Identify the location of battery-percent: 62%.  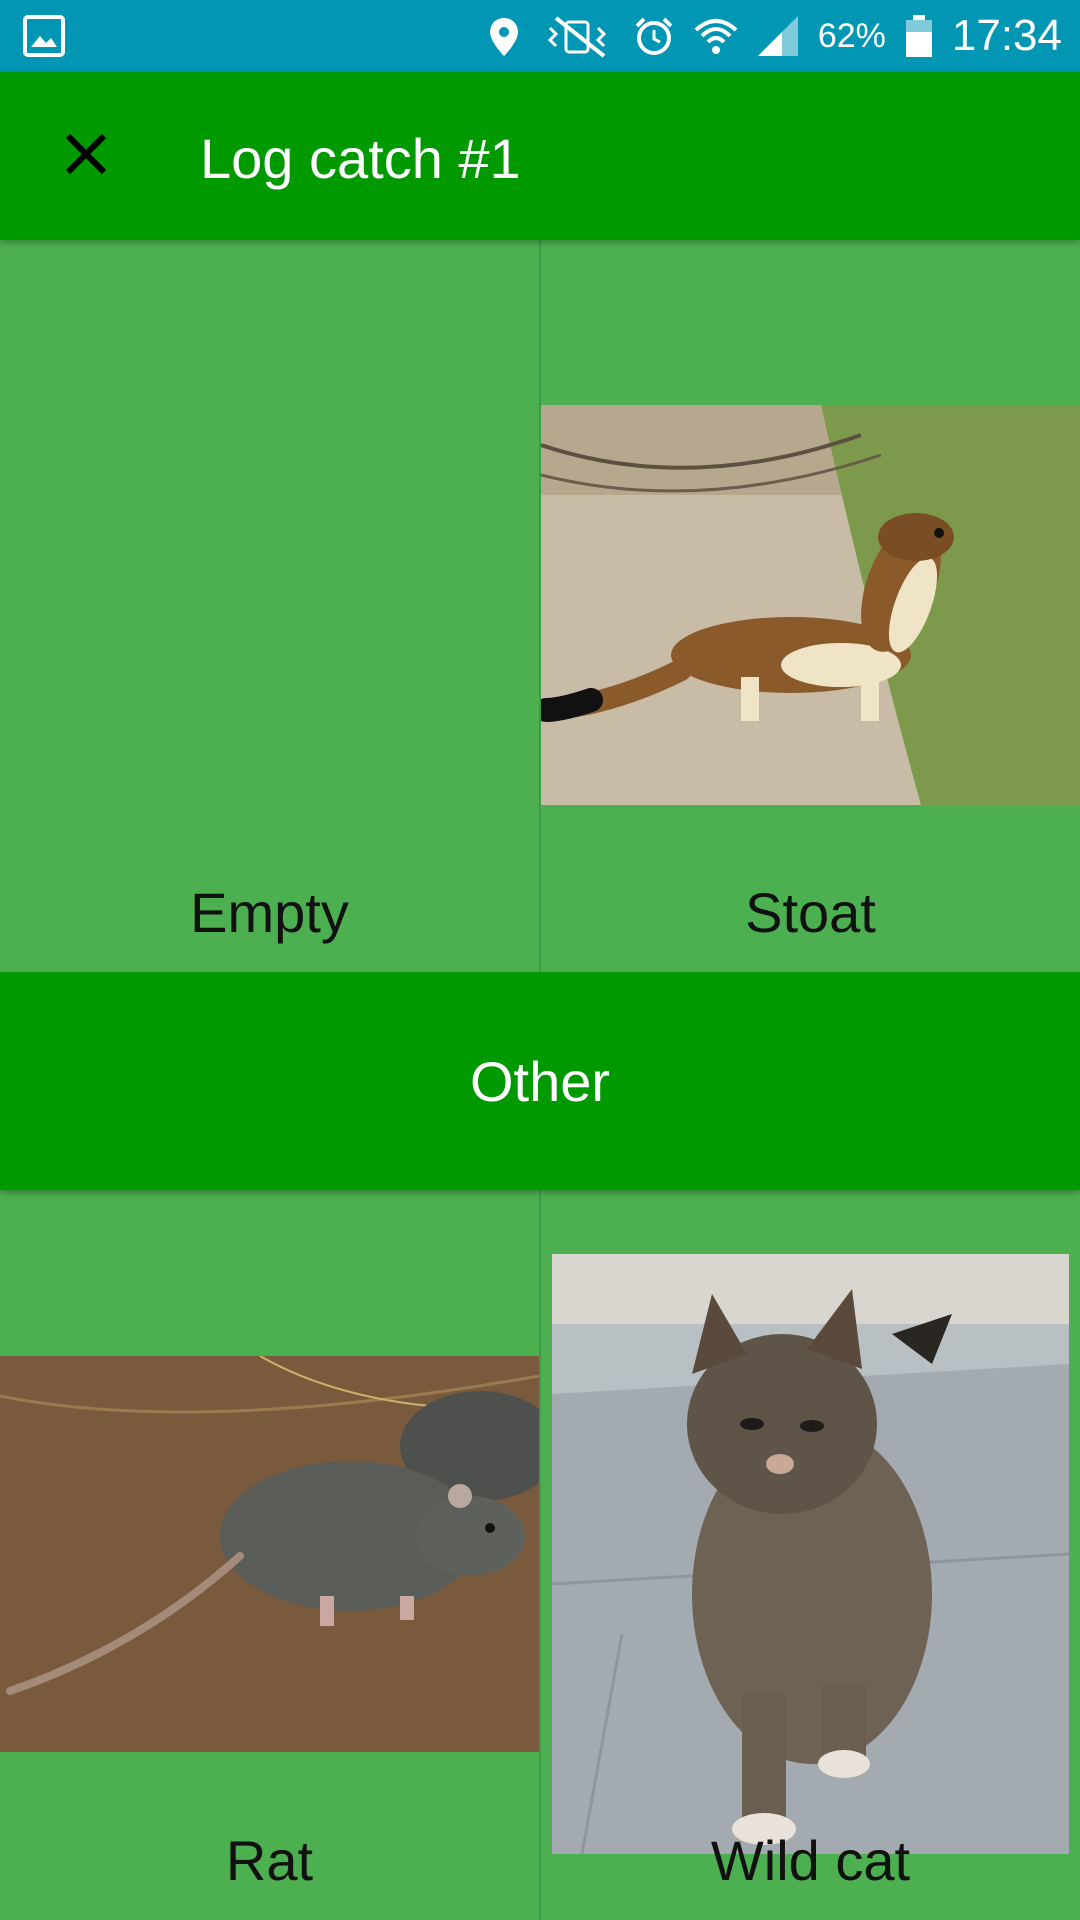
(851, 35).